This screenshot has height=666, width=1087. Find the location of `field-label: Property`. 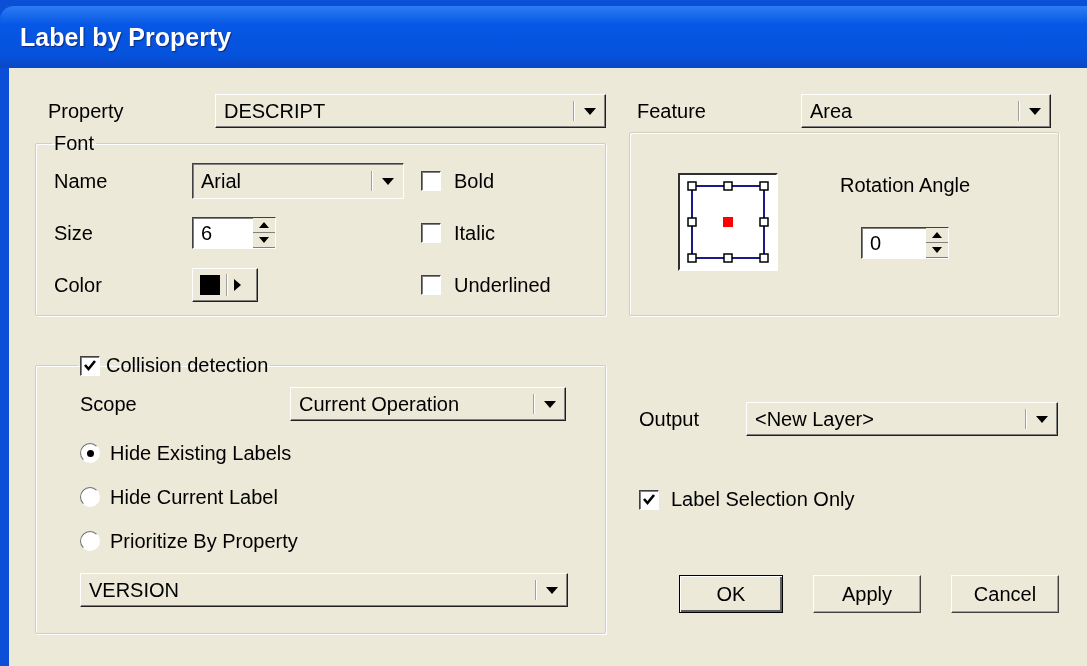

field-label: Property is located at coordinates (86, 111).